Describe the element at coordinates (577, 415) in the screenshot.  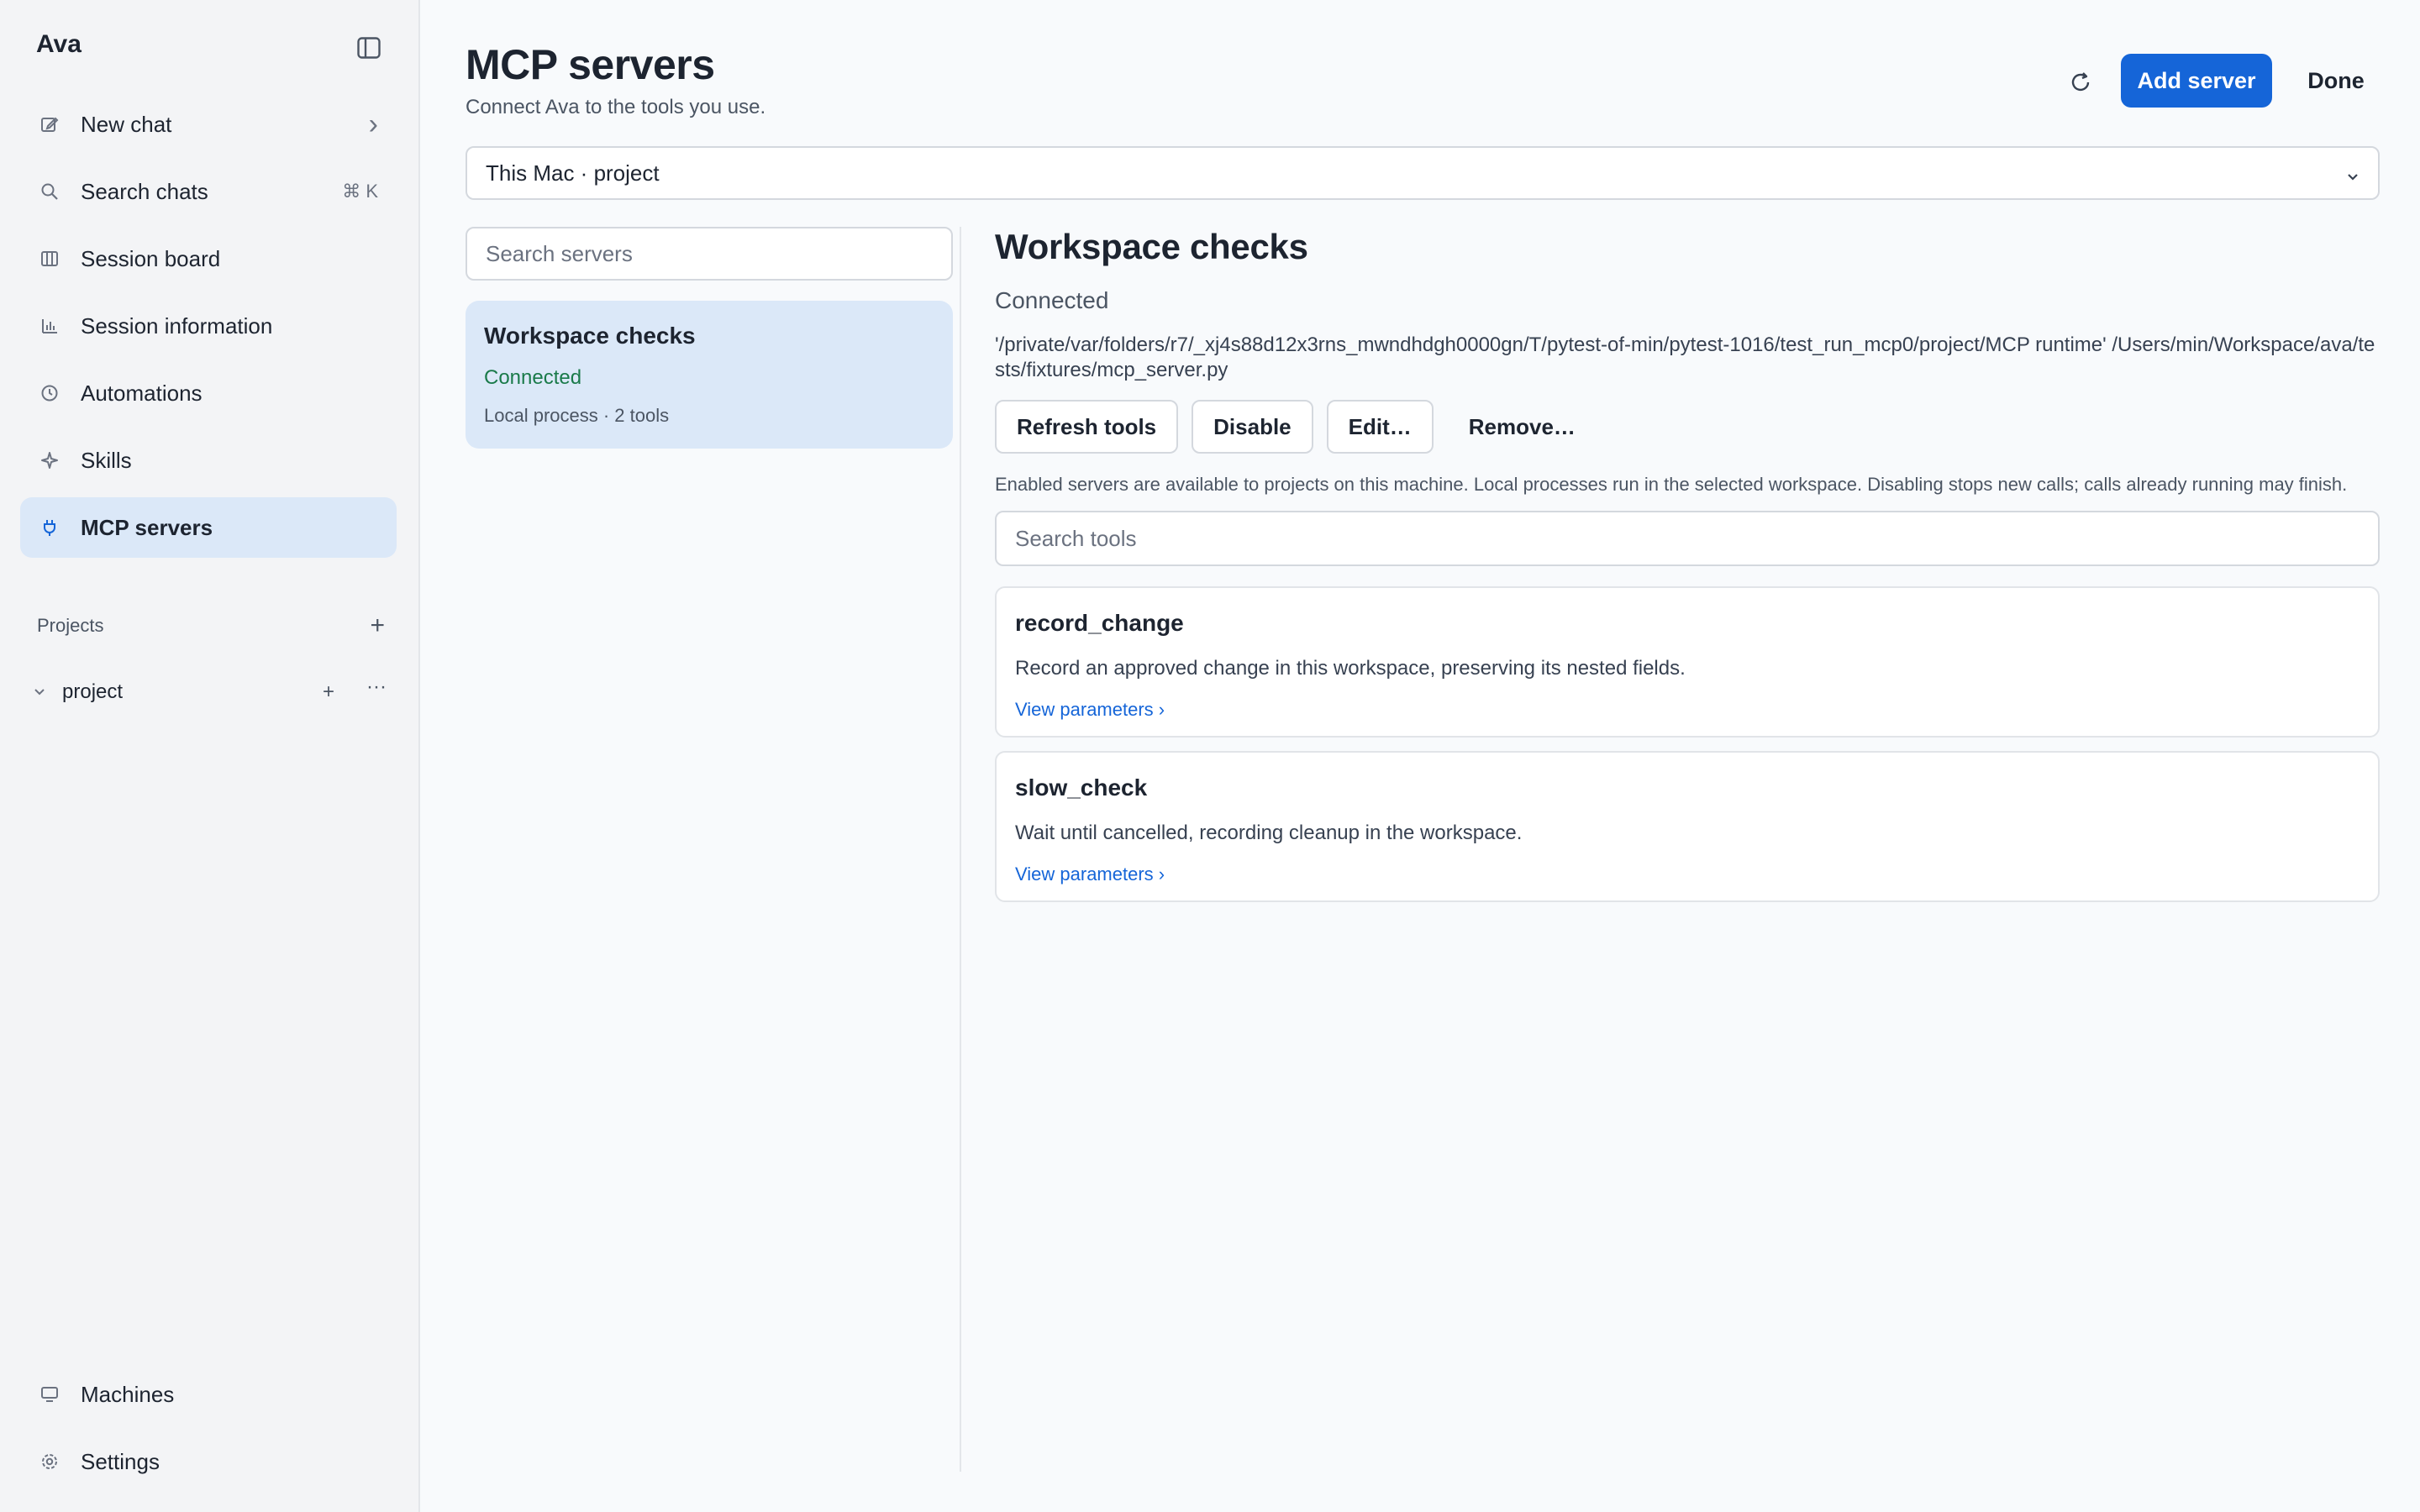
I see `server-meta: Local process · 2 tools` at that location.